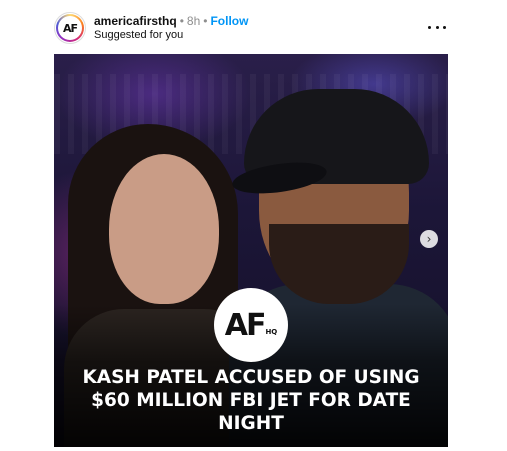 The width and height of the screenshot is (507, 451). What do you see at coordinates (135, 21) in the screenshot?
I see `username-link: americafirsthq` at bounding box center [135, 21].